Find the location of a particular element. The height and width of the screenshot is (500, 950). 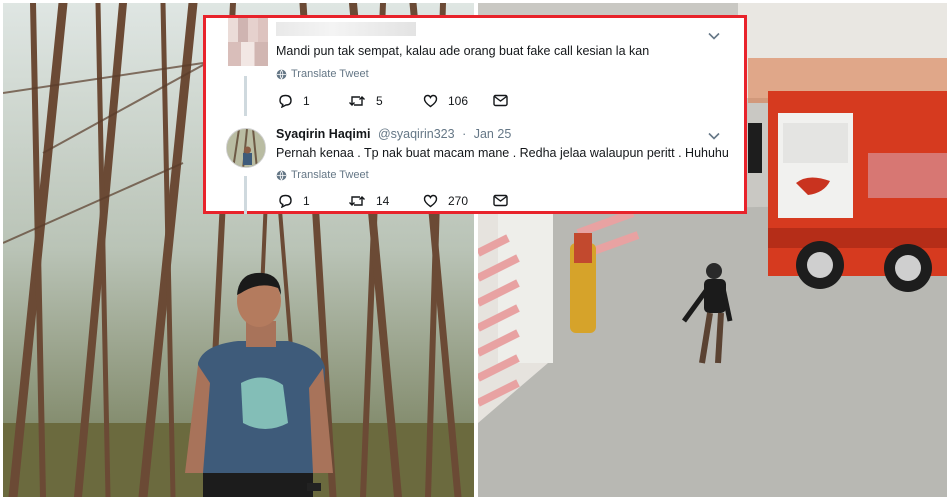

like-count: 106 is located at coordinates (458, 101).